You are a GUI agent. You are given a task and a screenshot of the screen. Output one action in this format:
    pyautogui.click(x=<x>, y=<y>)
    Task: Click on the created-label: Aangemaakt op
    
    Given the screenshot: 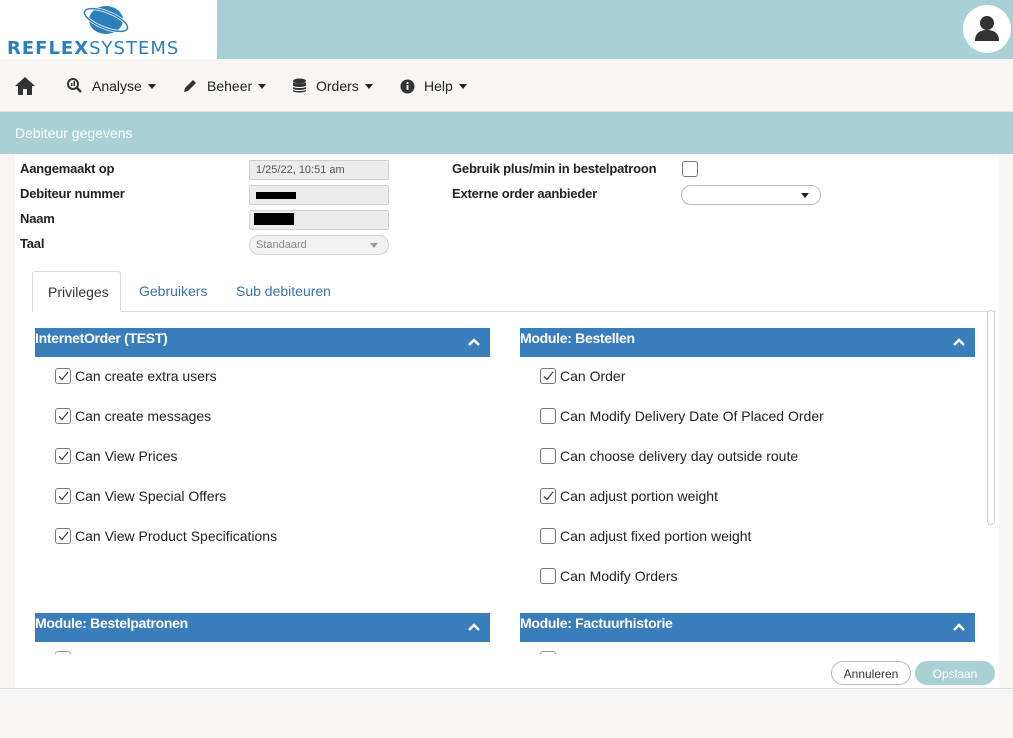 What is the action you would take?
    pyautogui.click(x=67, y=168)
    